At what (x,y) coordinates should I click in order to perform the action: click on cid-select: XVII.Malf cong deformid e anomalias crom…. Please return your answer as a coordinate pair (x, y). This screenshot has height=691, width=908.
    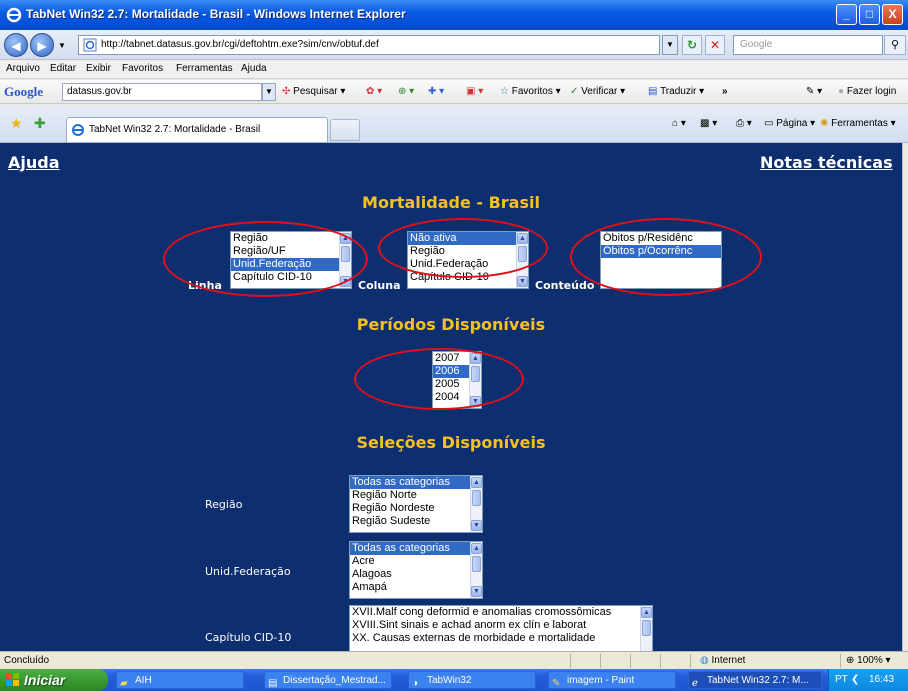
    Looking at the image, I should click on (501, 628).